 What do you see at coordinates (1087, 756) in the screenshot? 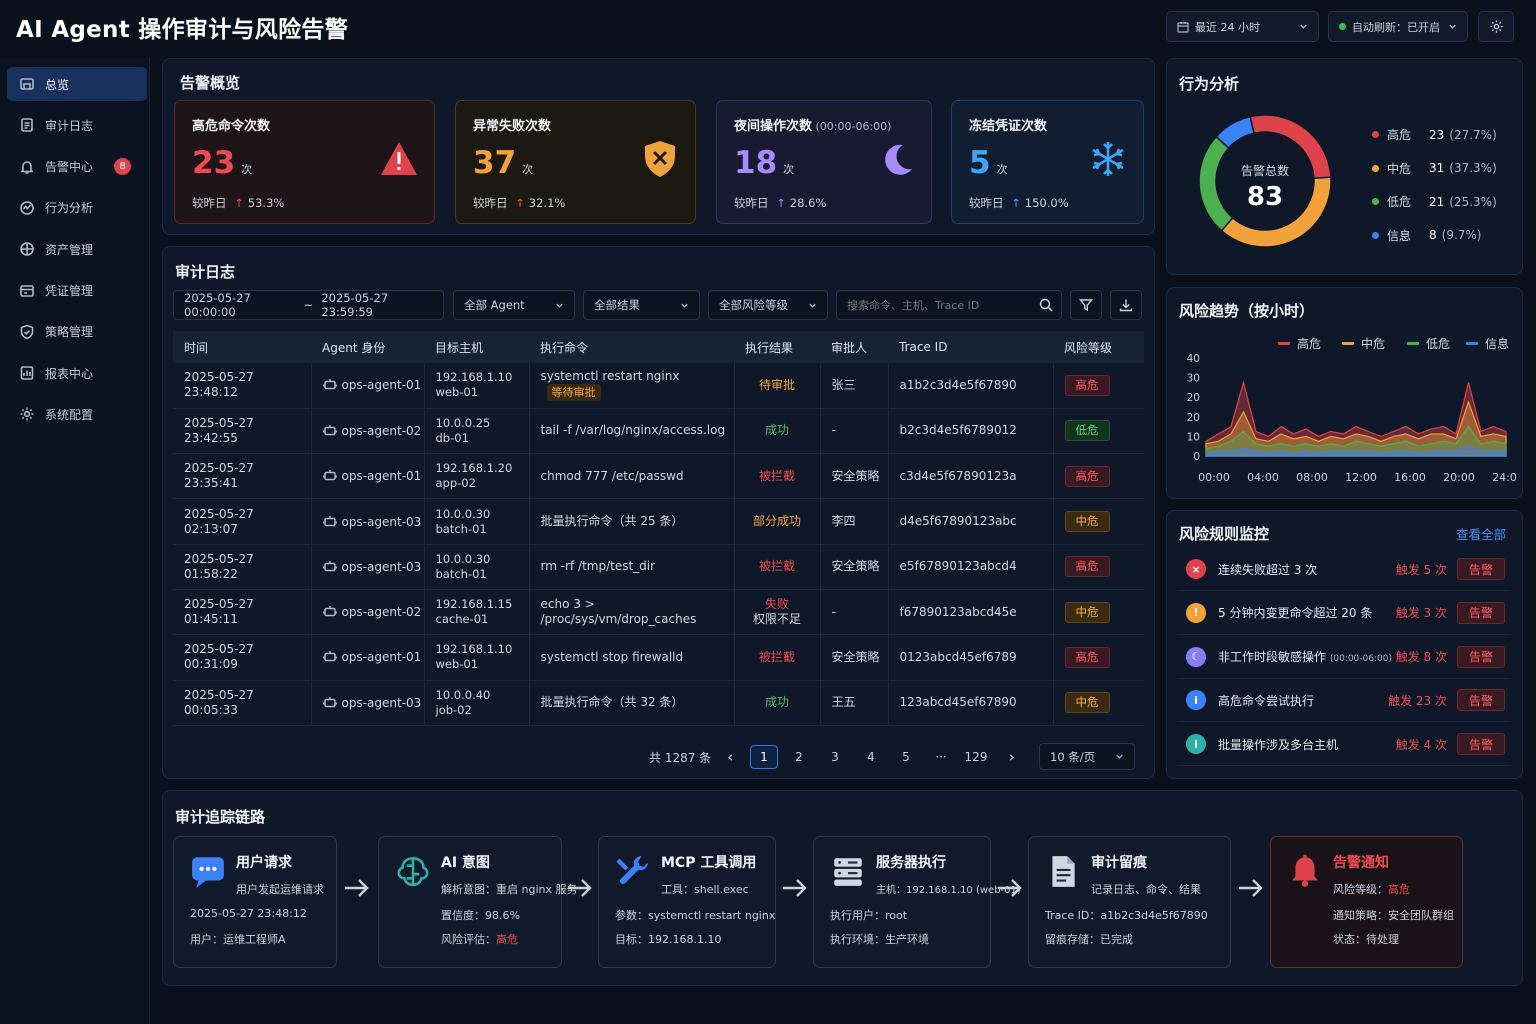
I see `page-size-select: 10 条/页` at bounding box center [1087, 756].